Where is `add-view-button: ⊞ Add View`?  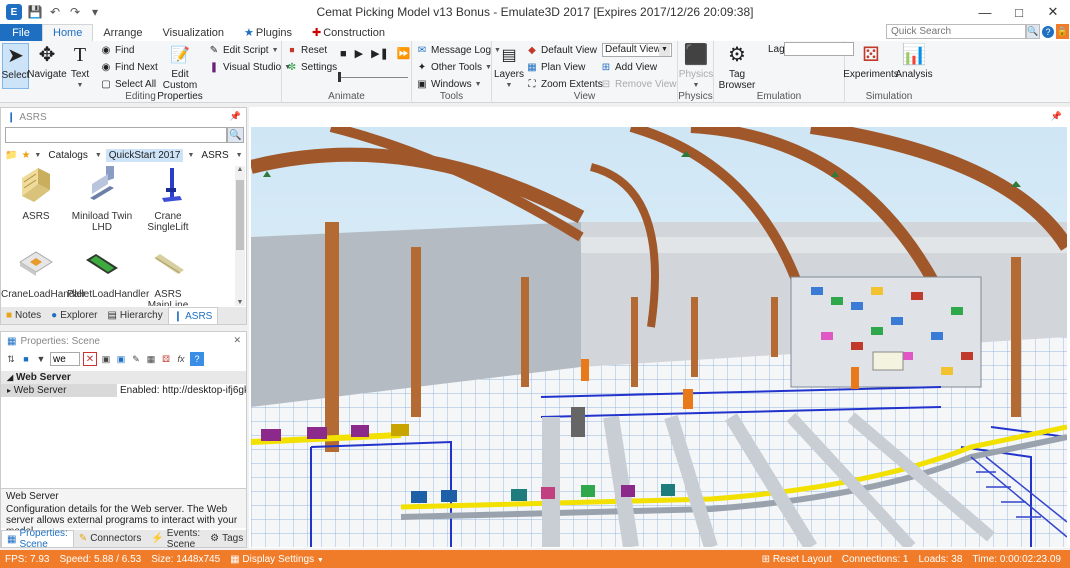 add-view-button: ⊞ Add View is located at coordinates (628, 67).